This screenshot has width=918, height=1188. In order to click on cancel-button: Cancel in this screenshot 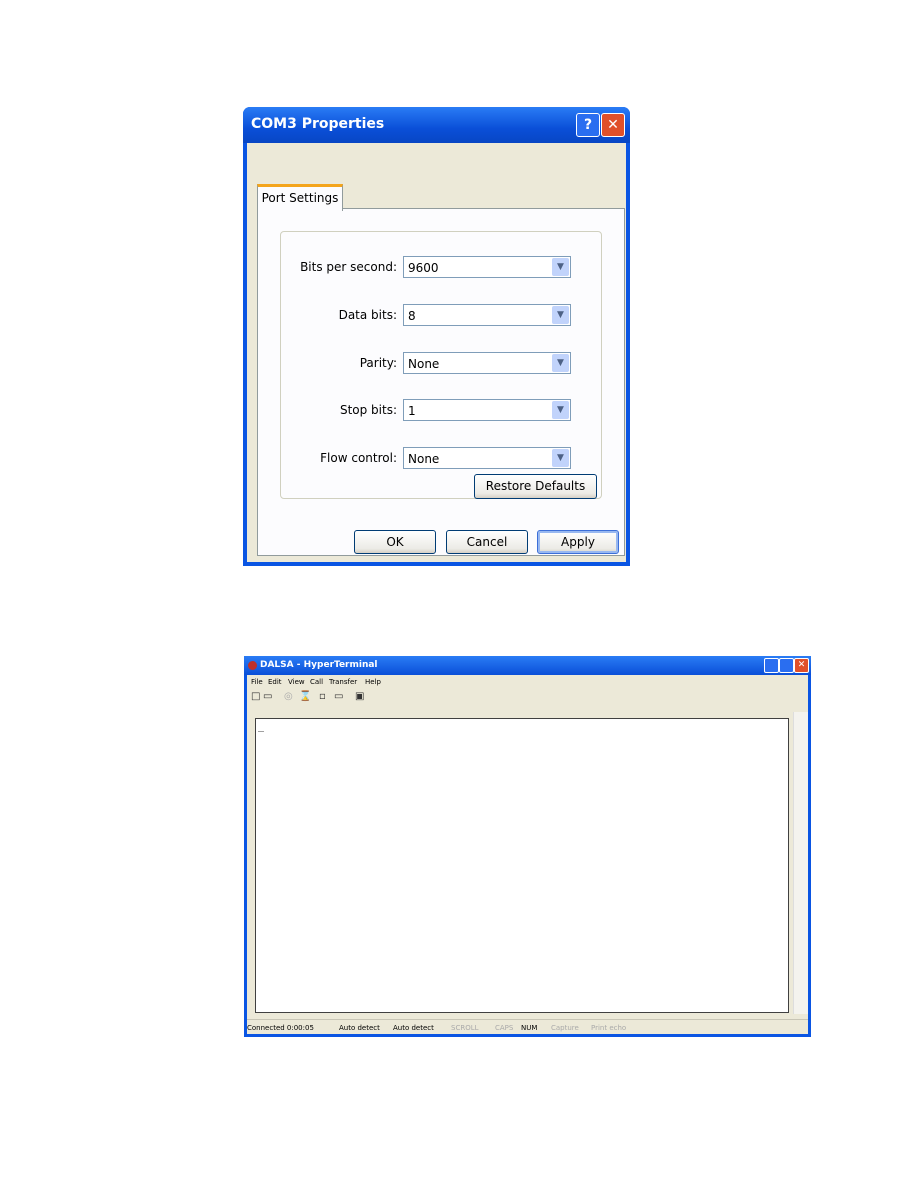, I will do `click(487, 542)`.